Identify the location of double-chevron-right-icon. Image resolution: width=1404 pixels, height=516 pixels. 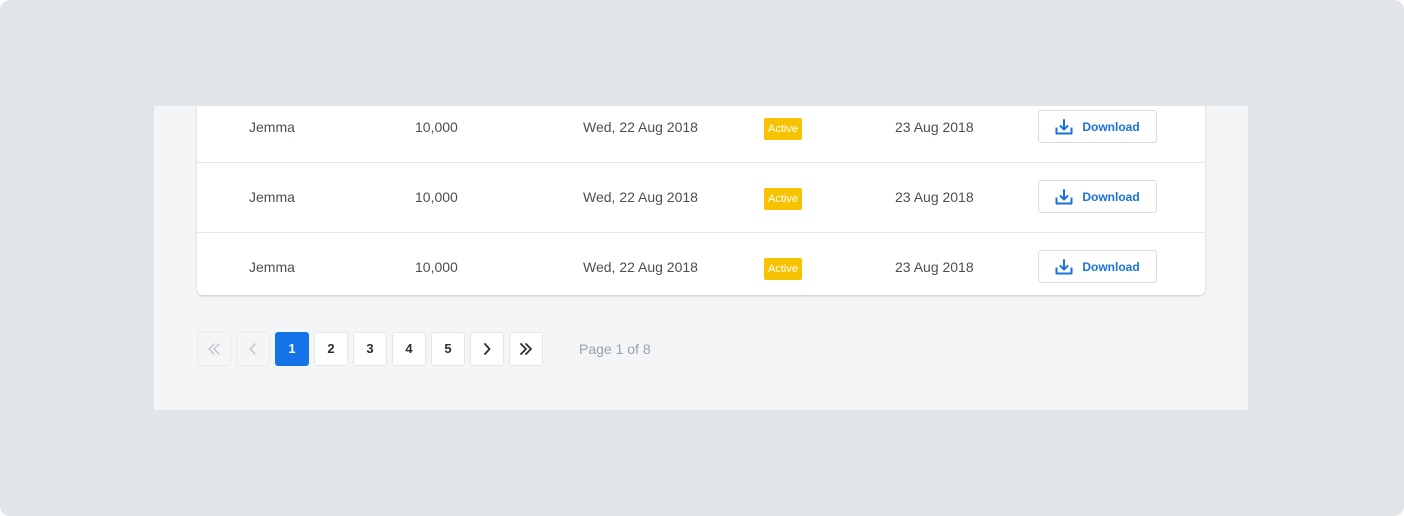
(526, 348).